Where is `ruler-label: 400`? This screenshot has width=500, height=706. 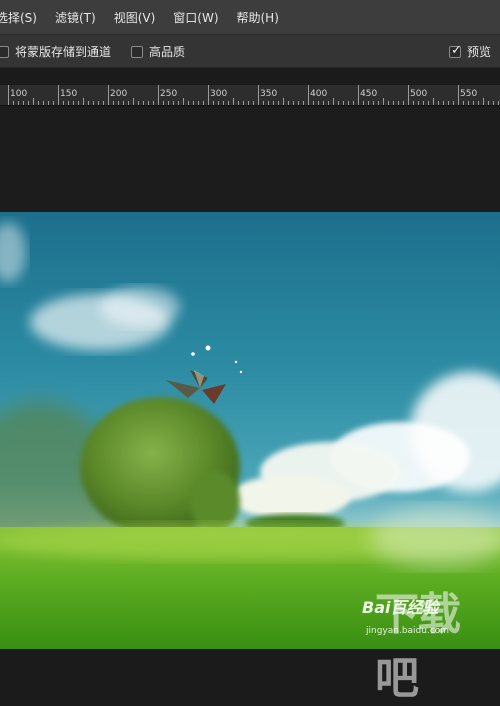
ruler-label: 400 is located at coordinates (319, 94).